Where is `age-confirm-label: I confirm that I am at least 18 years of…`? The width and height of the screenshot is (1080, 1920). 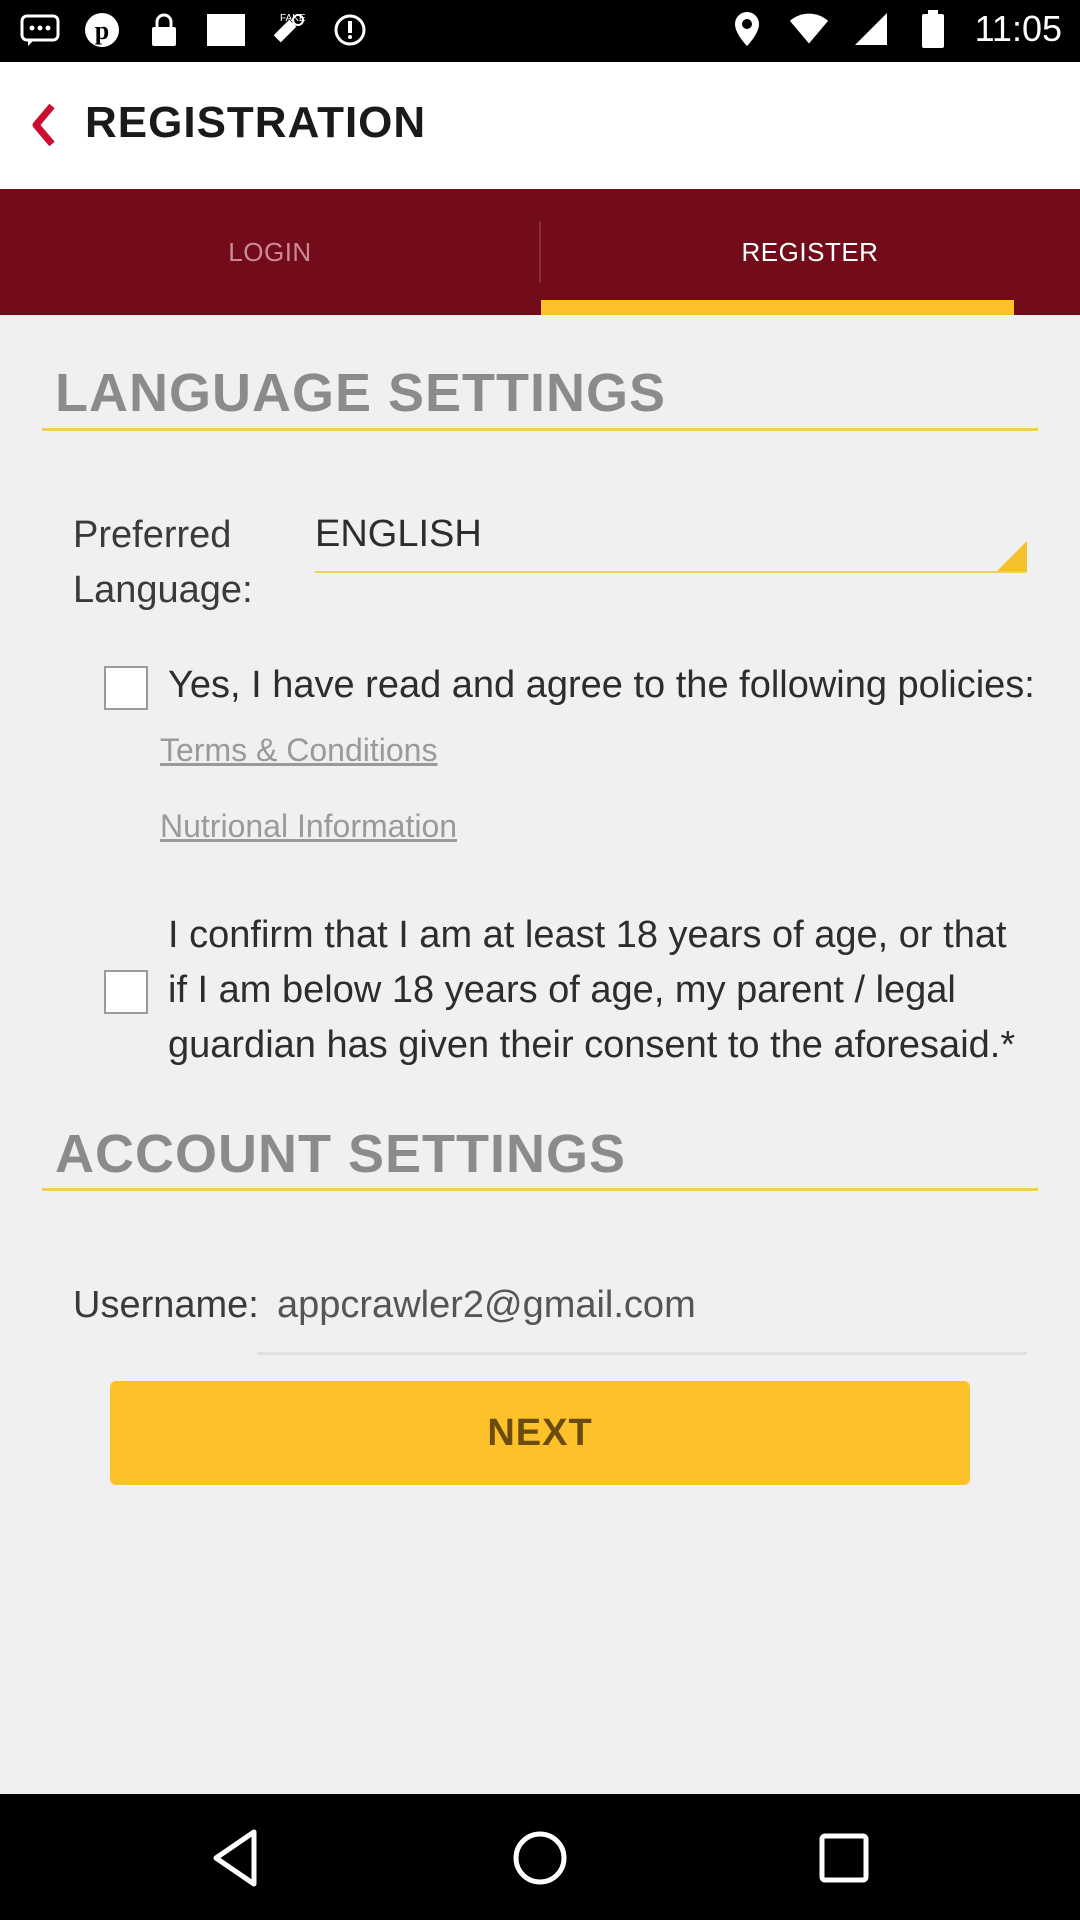 age-confirm-label: I confirm that I am at least 18 years of… is located at coordinates (591, 990).